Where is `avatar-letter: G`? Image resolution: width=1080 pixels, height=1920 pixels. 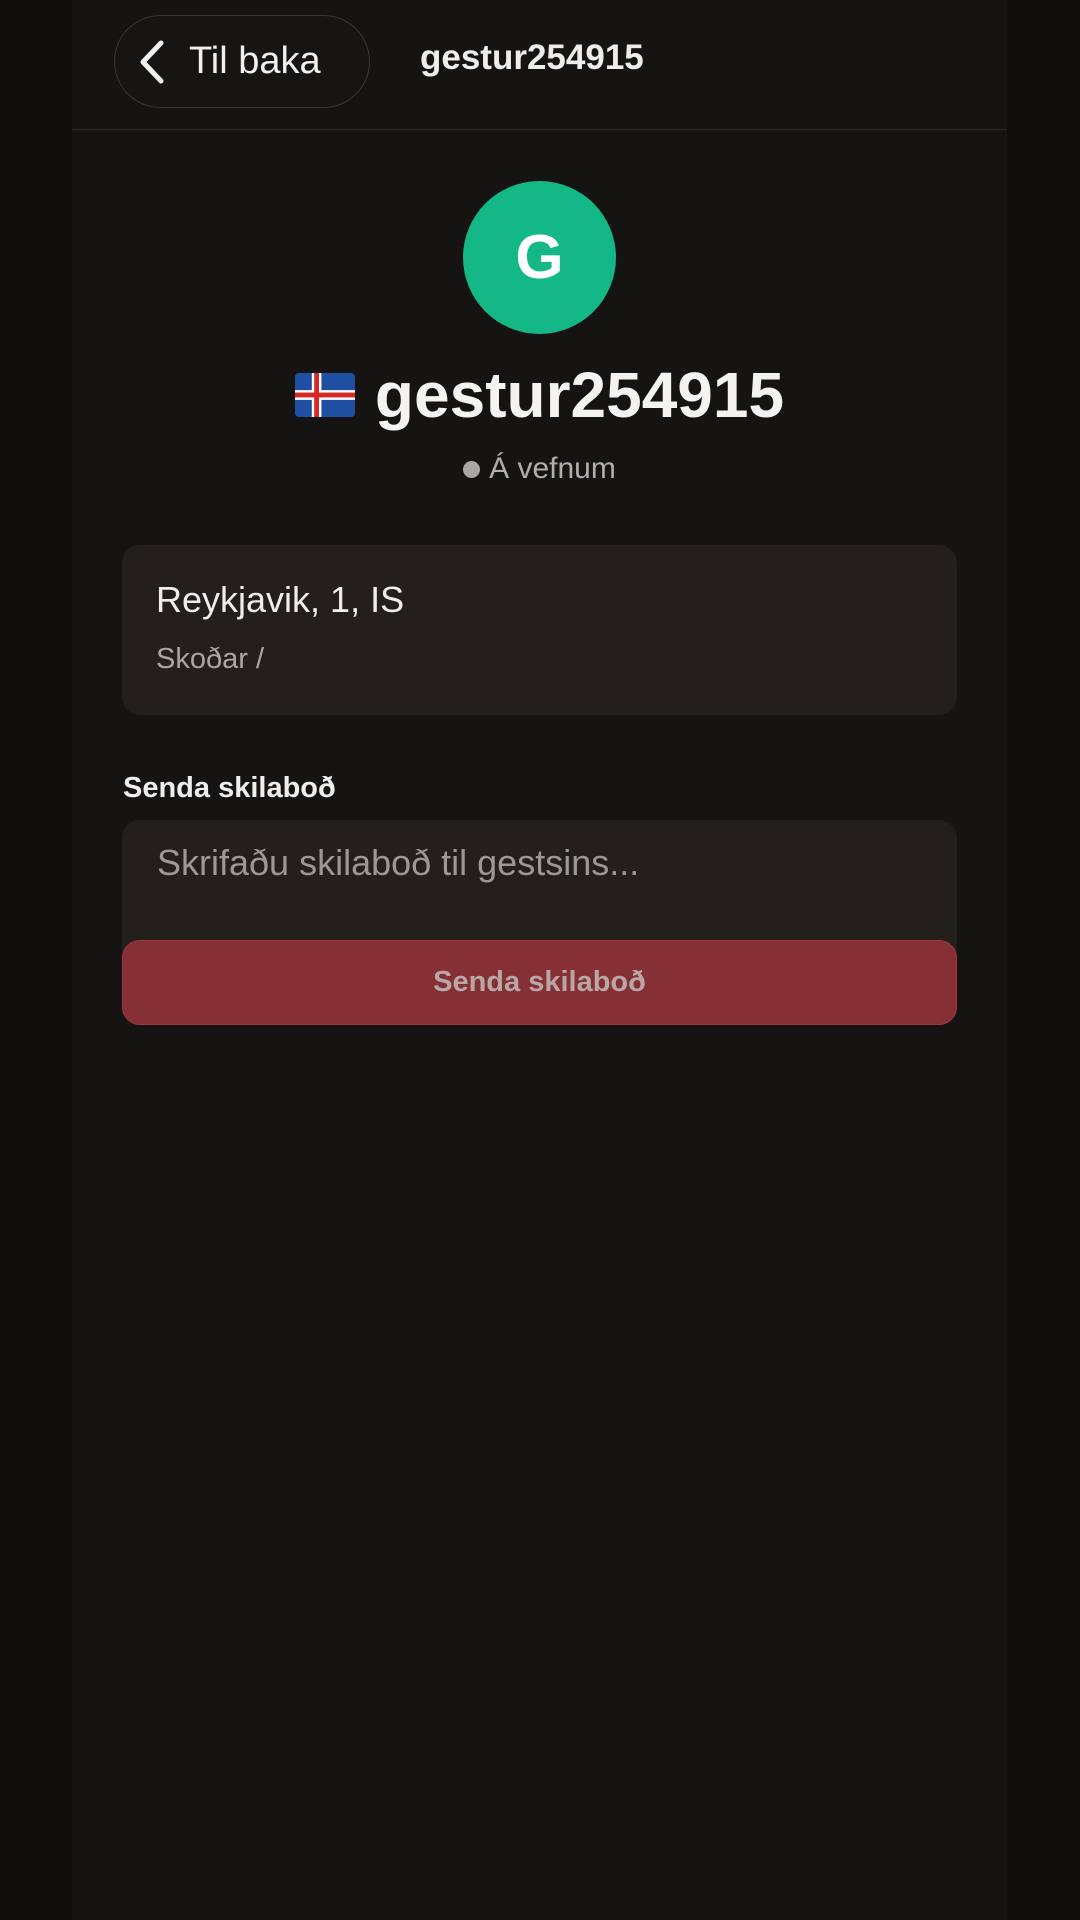
avatar-letter: G is located at coordinates (539, 257).